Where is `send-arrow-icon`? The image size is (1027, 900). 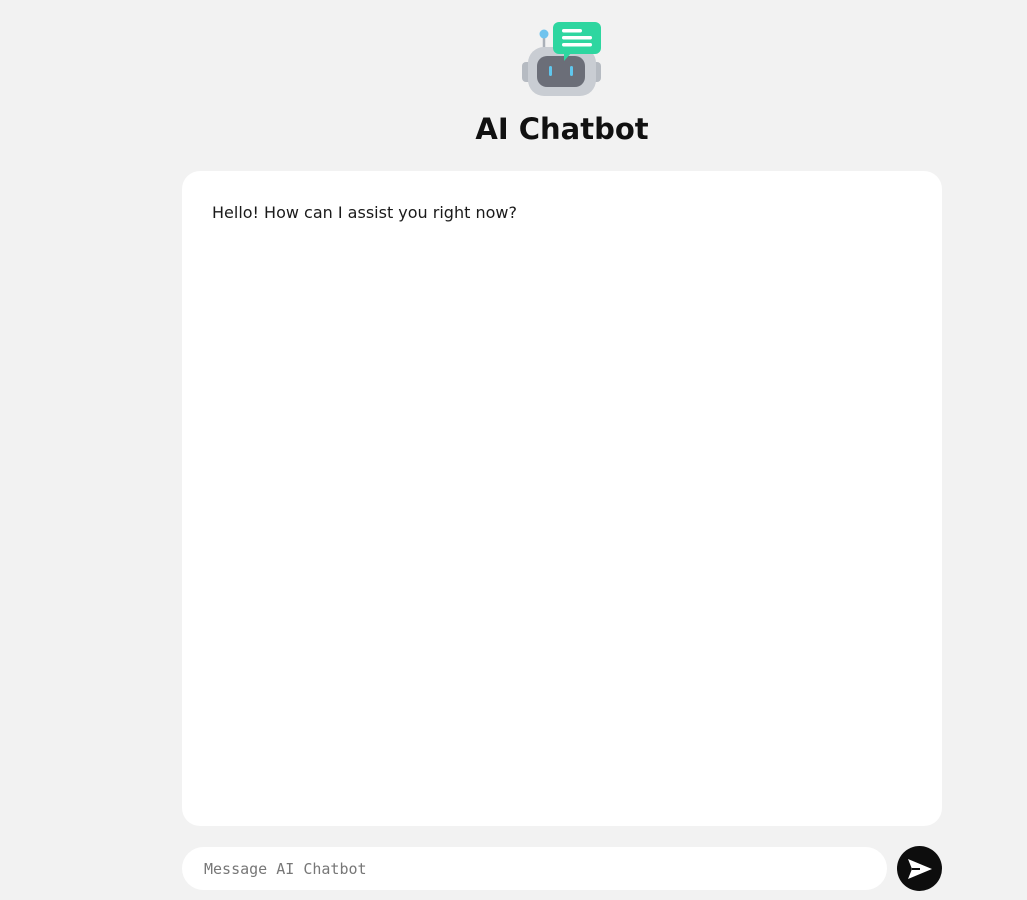 send-arrow-icon is located at coordinates (920, 869).